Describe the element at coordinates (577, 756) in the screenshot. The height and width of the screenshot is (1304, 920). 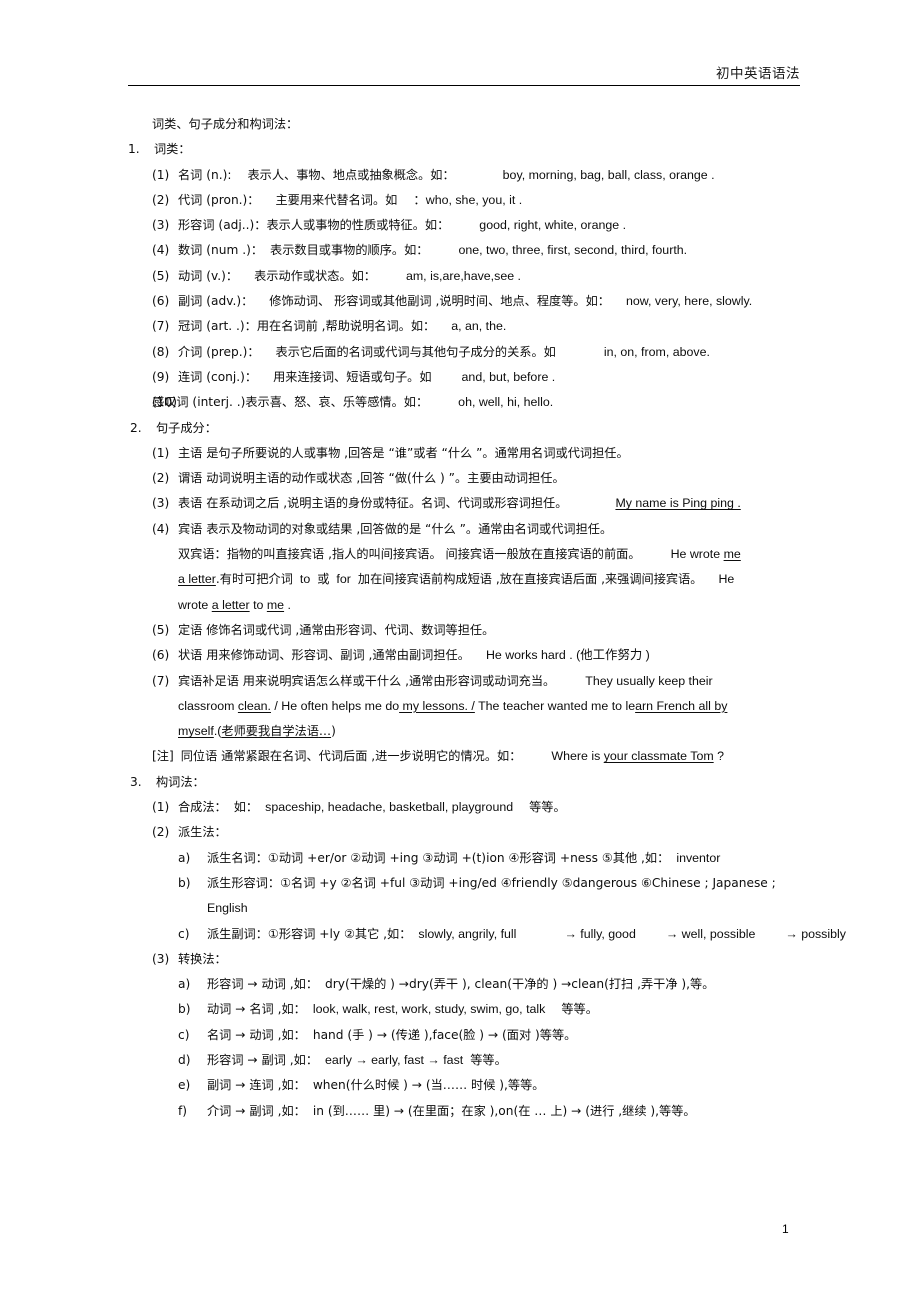
I see `note-example-pre: Where is` at that location.